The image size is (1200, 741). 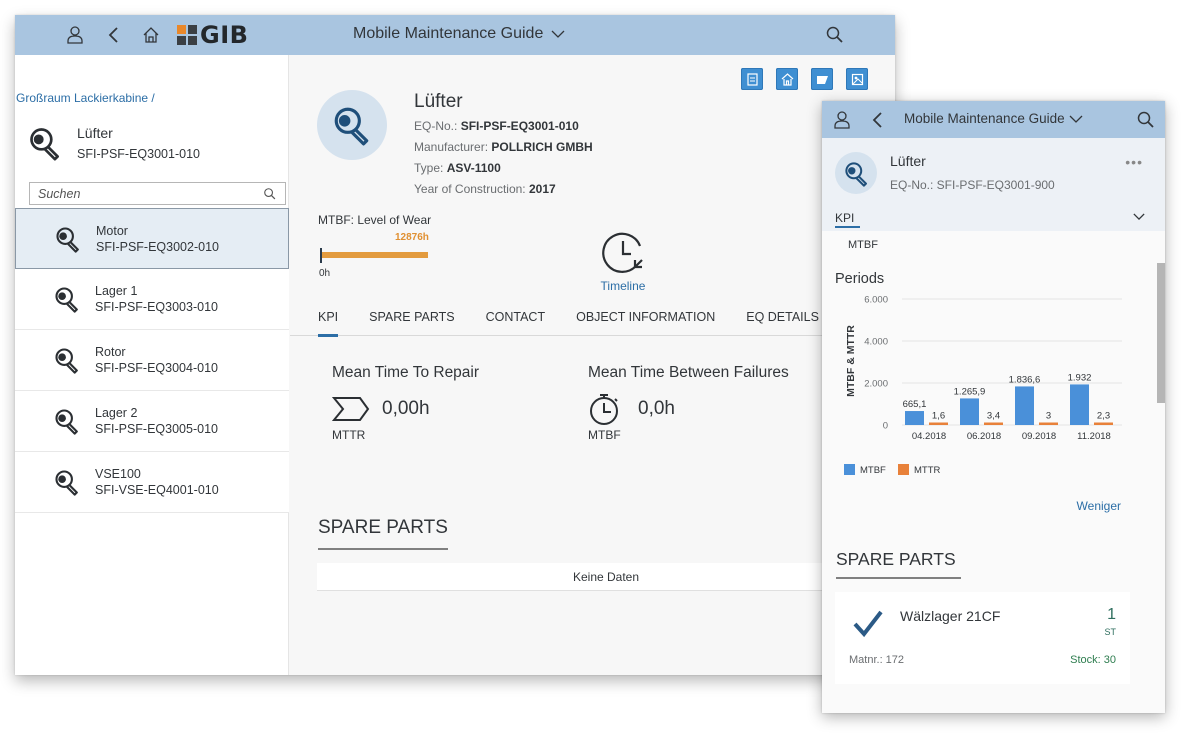 What do you see at coordinates (473, 168) in the screenshot?
I see `type-value: ASV-1100` at bounding box center [473, 168].